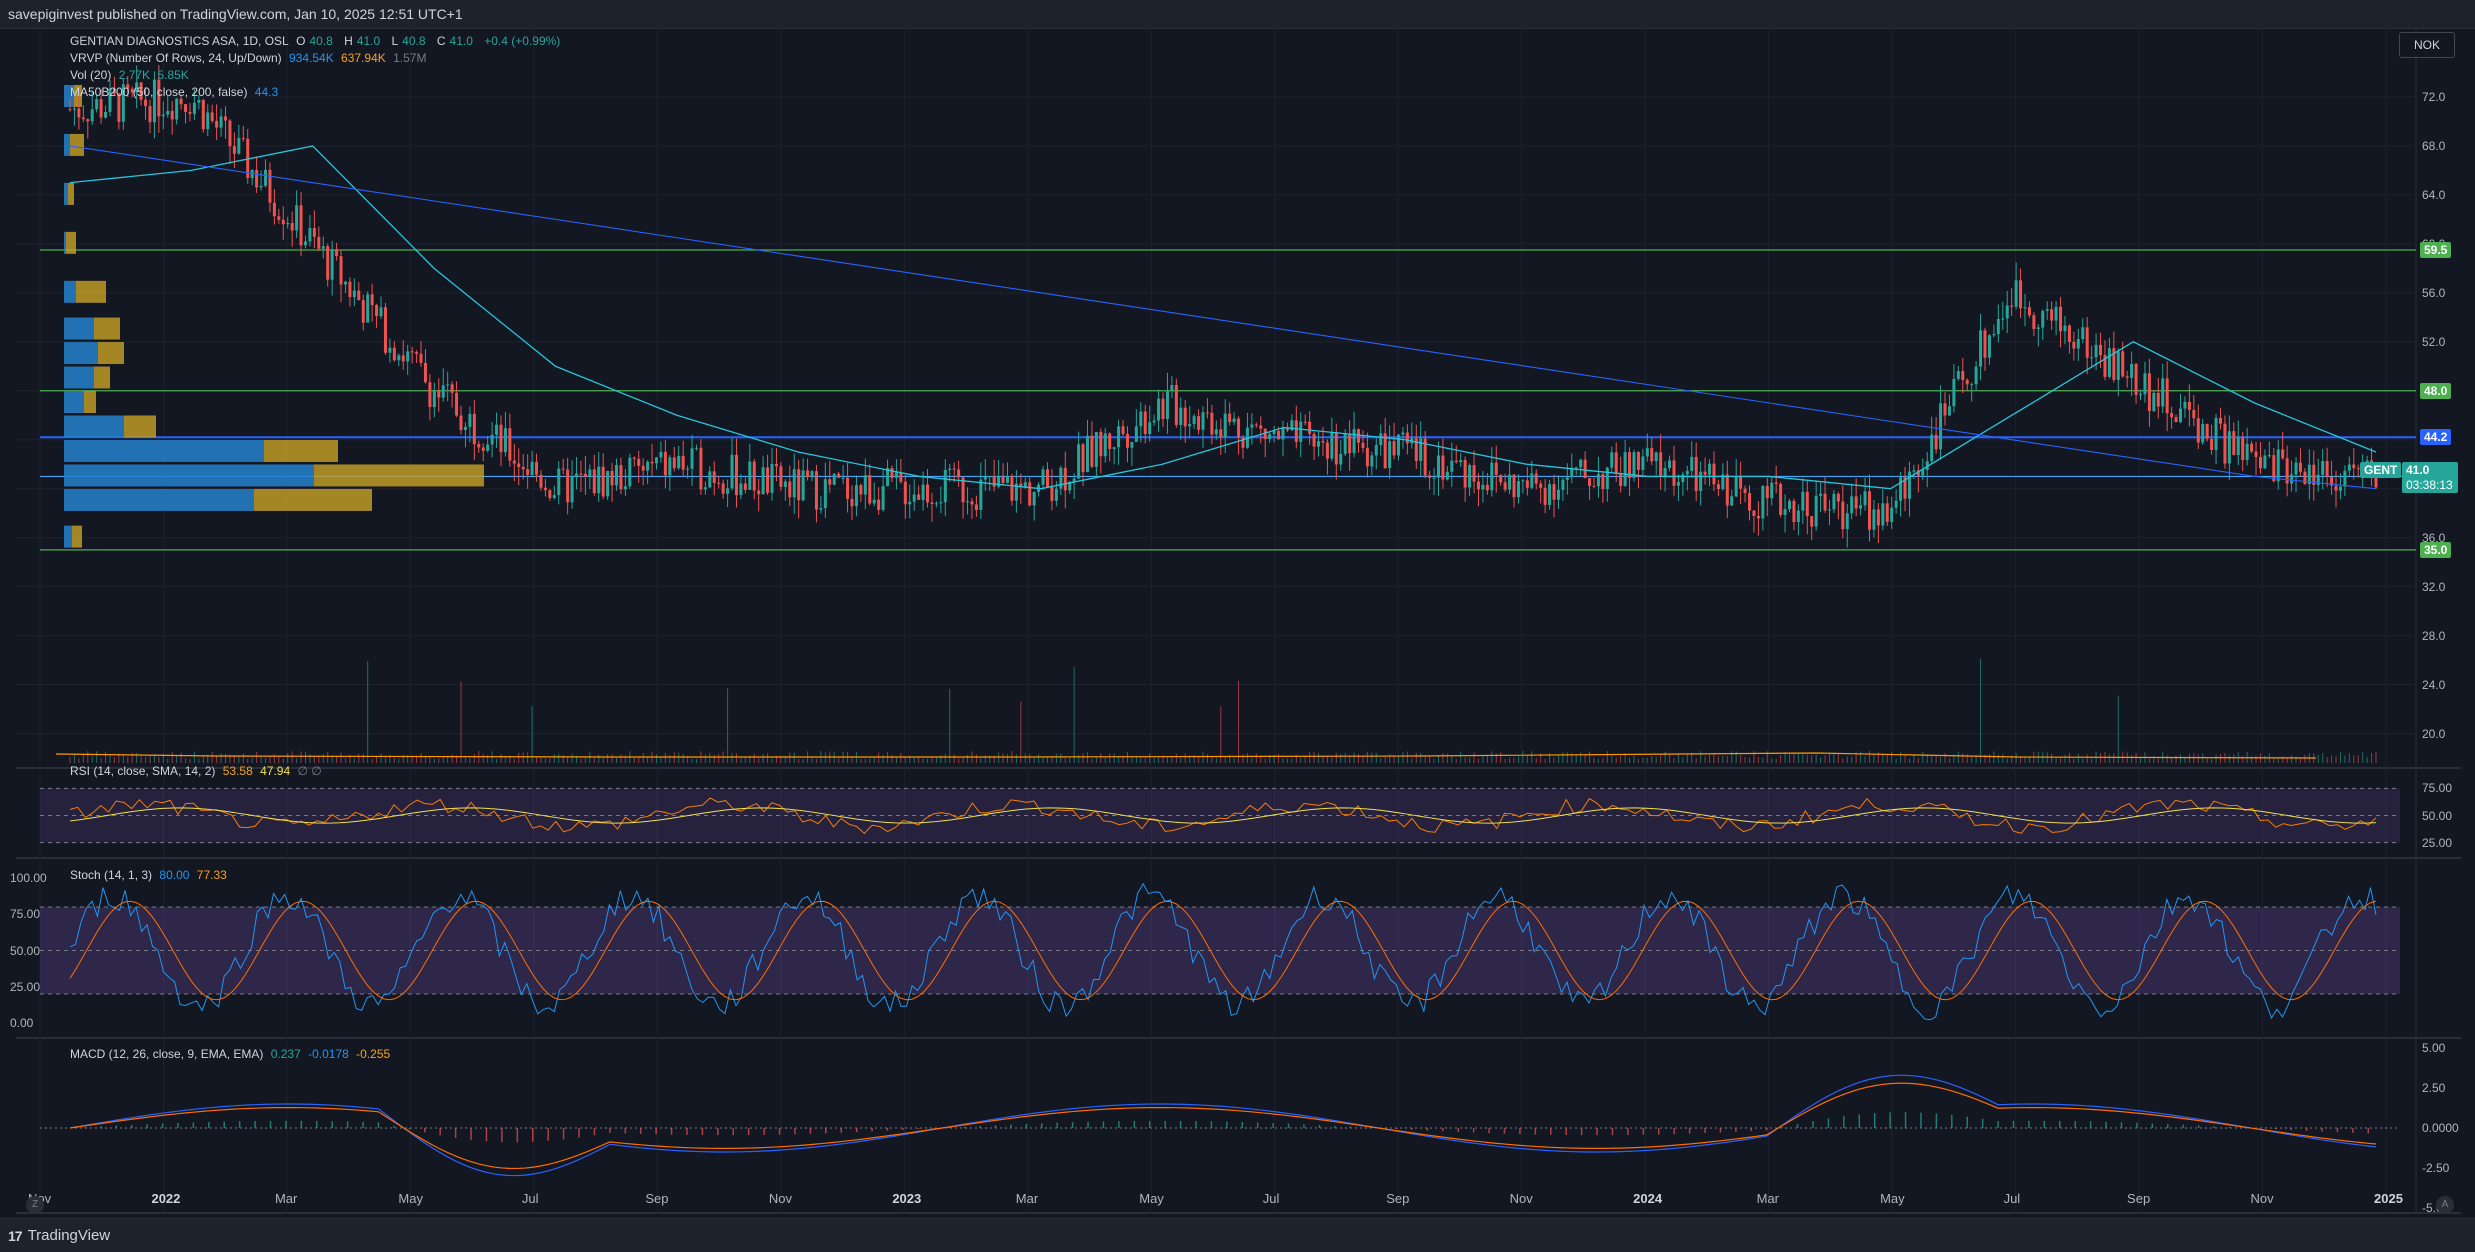  Describe the element at coordinates (2427, 45) in the screenshot. I see `currency-button: NOK` at that location.